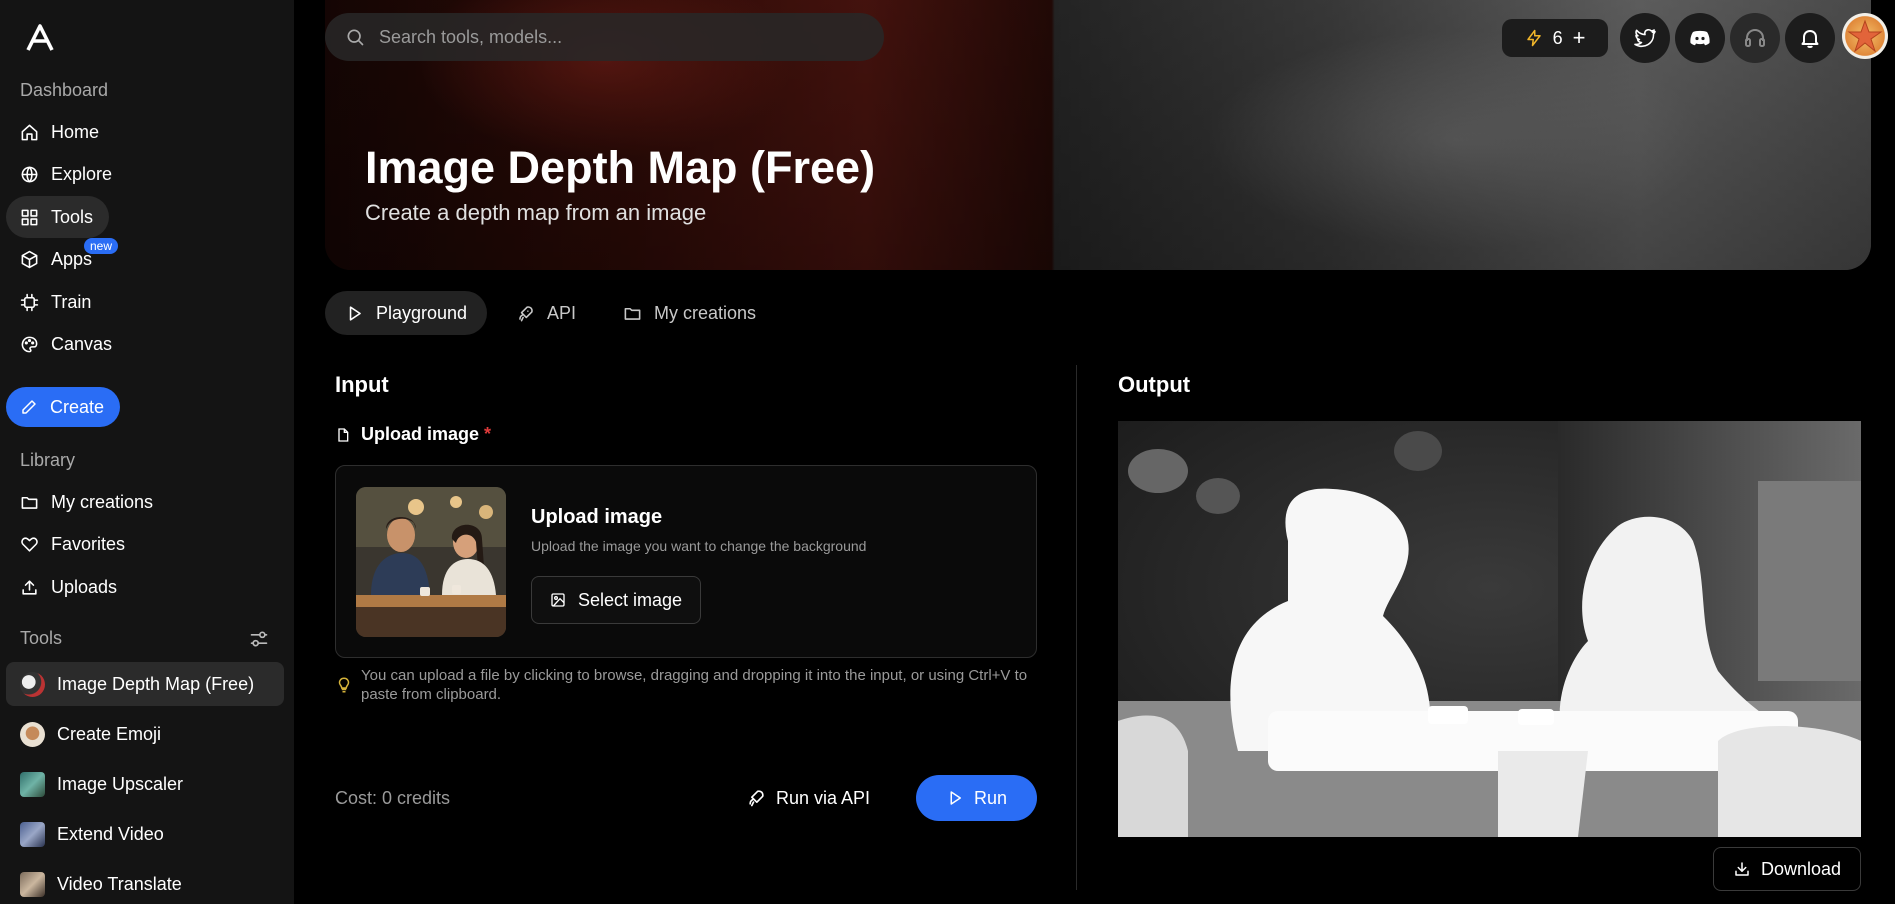 Image resolution: width=1895 pixels, height=904 pixels. I want to click on tab-label: My creations, so click(705, 312).